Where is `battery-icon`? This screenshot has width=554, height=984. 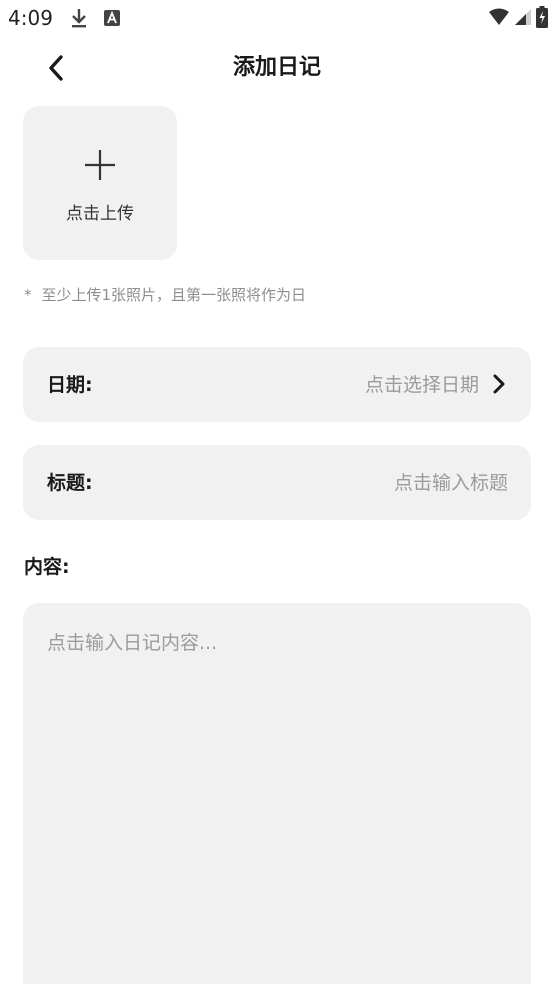 battery-icon is located at coordinates (542, 17).